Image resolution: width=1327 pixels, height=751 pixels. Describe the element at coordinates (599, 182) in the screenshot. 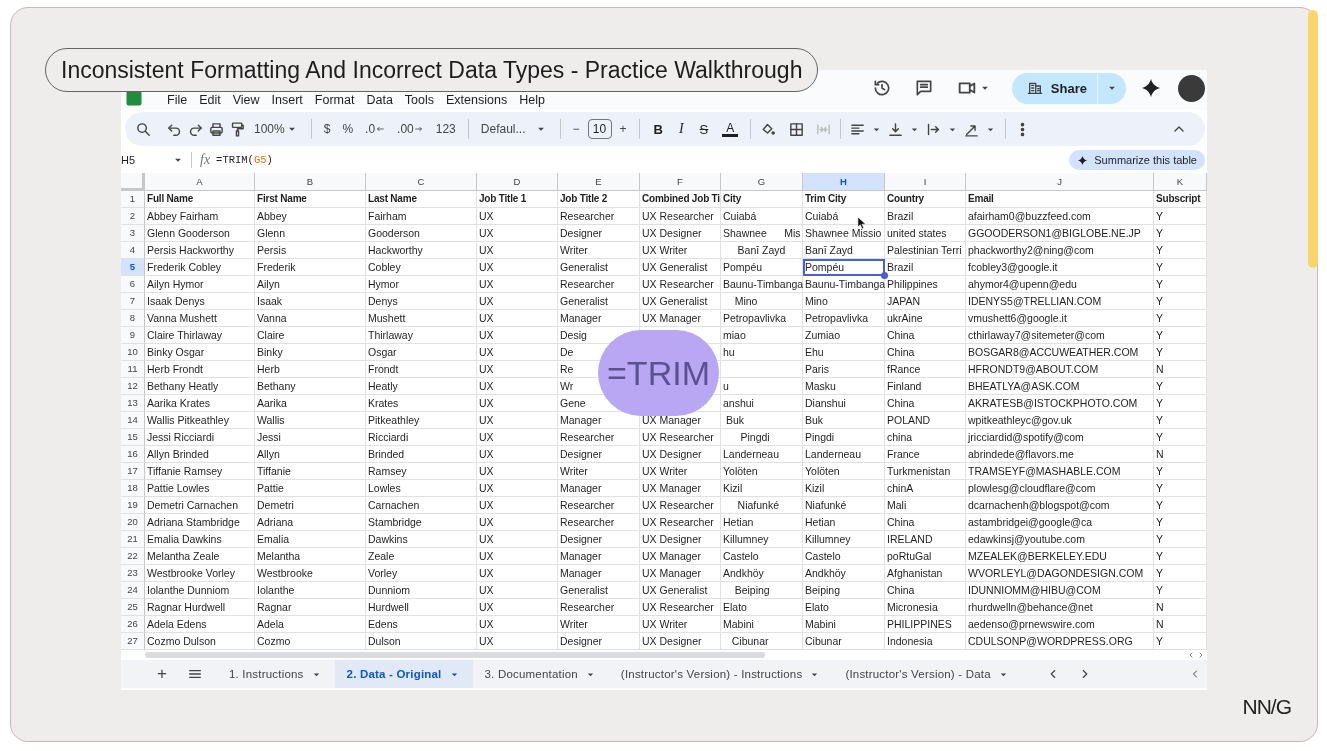

I see `column-header: E` at that location.